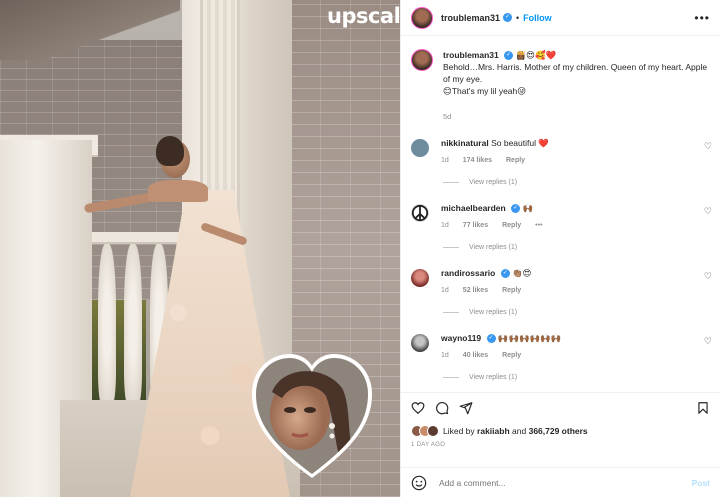 The height and width of the screenshot is (497, 720). Describe the element at coordinates (537, 18) in the screenshot. I see `follow-button: Follow` at that location.